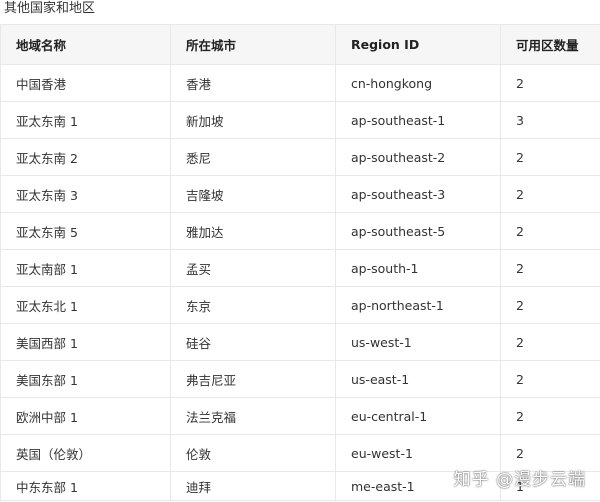 The image size is (600, 502). I want to click on cell-city: 东京, so click(253, 305).